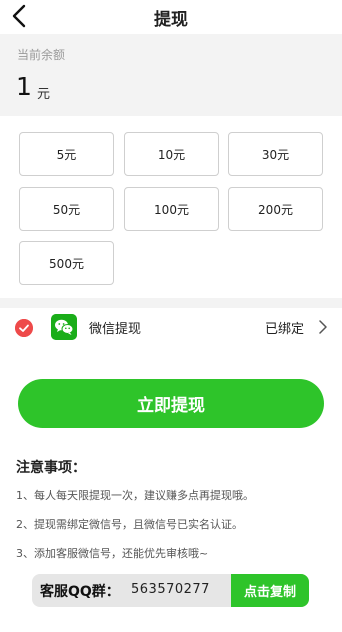  Describe the element at coordinates (275, 209) in the screenshot. I see `amount-option-200: 200元` at that location.